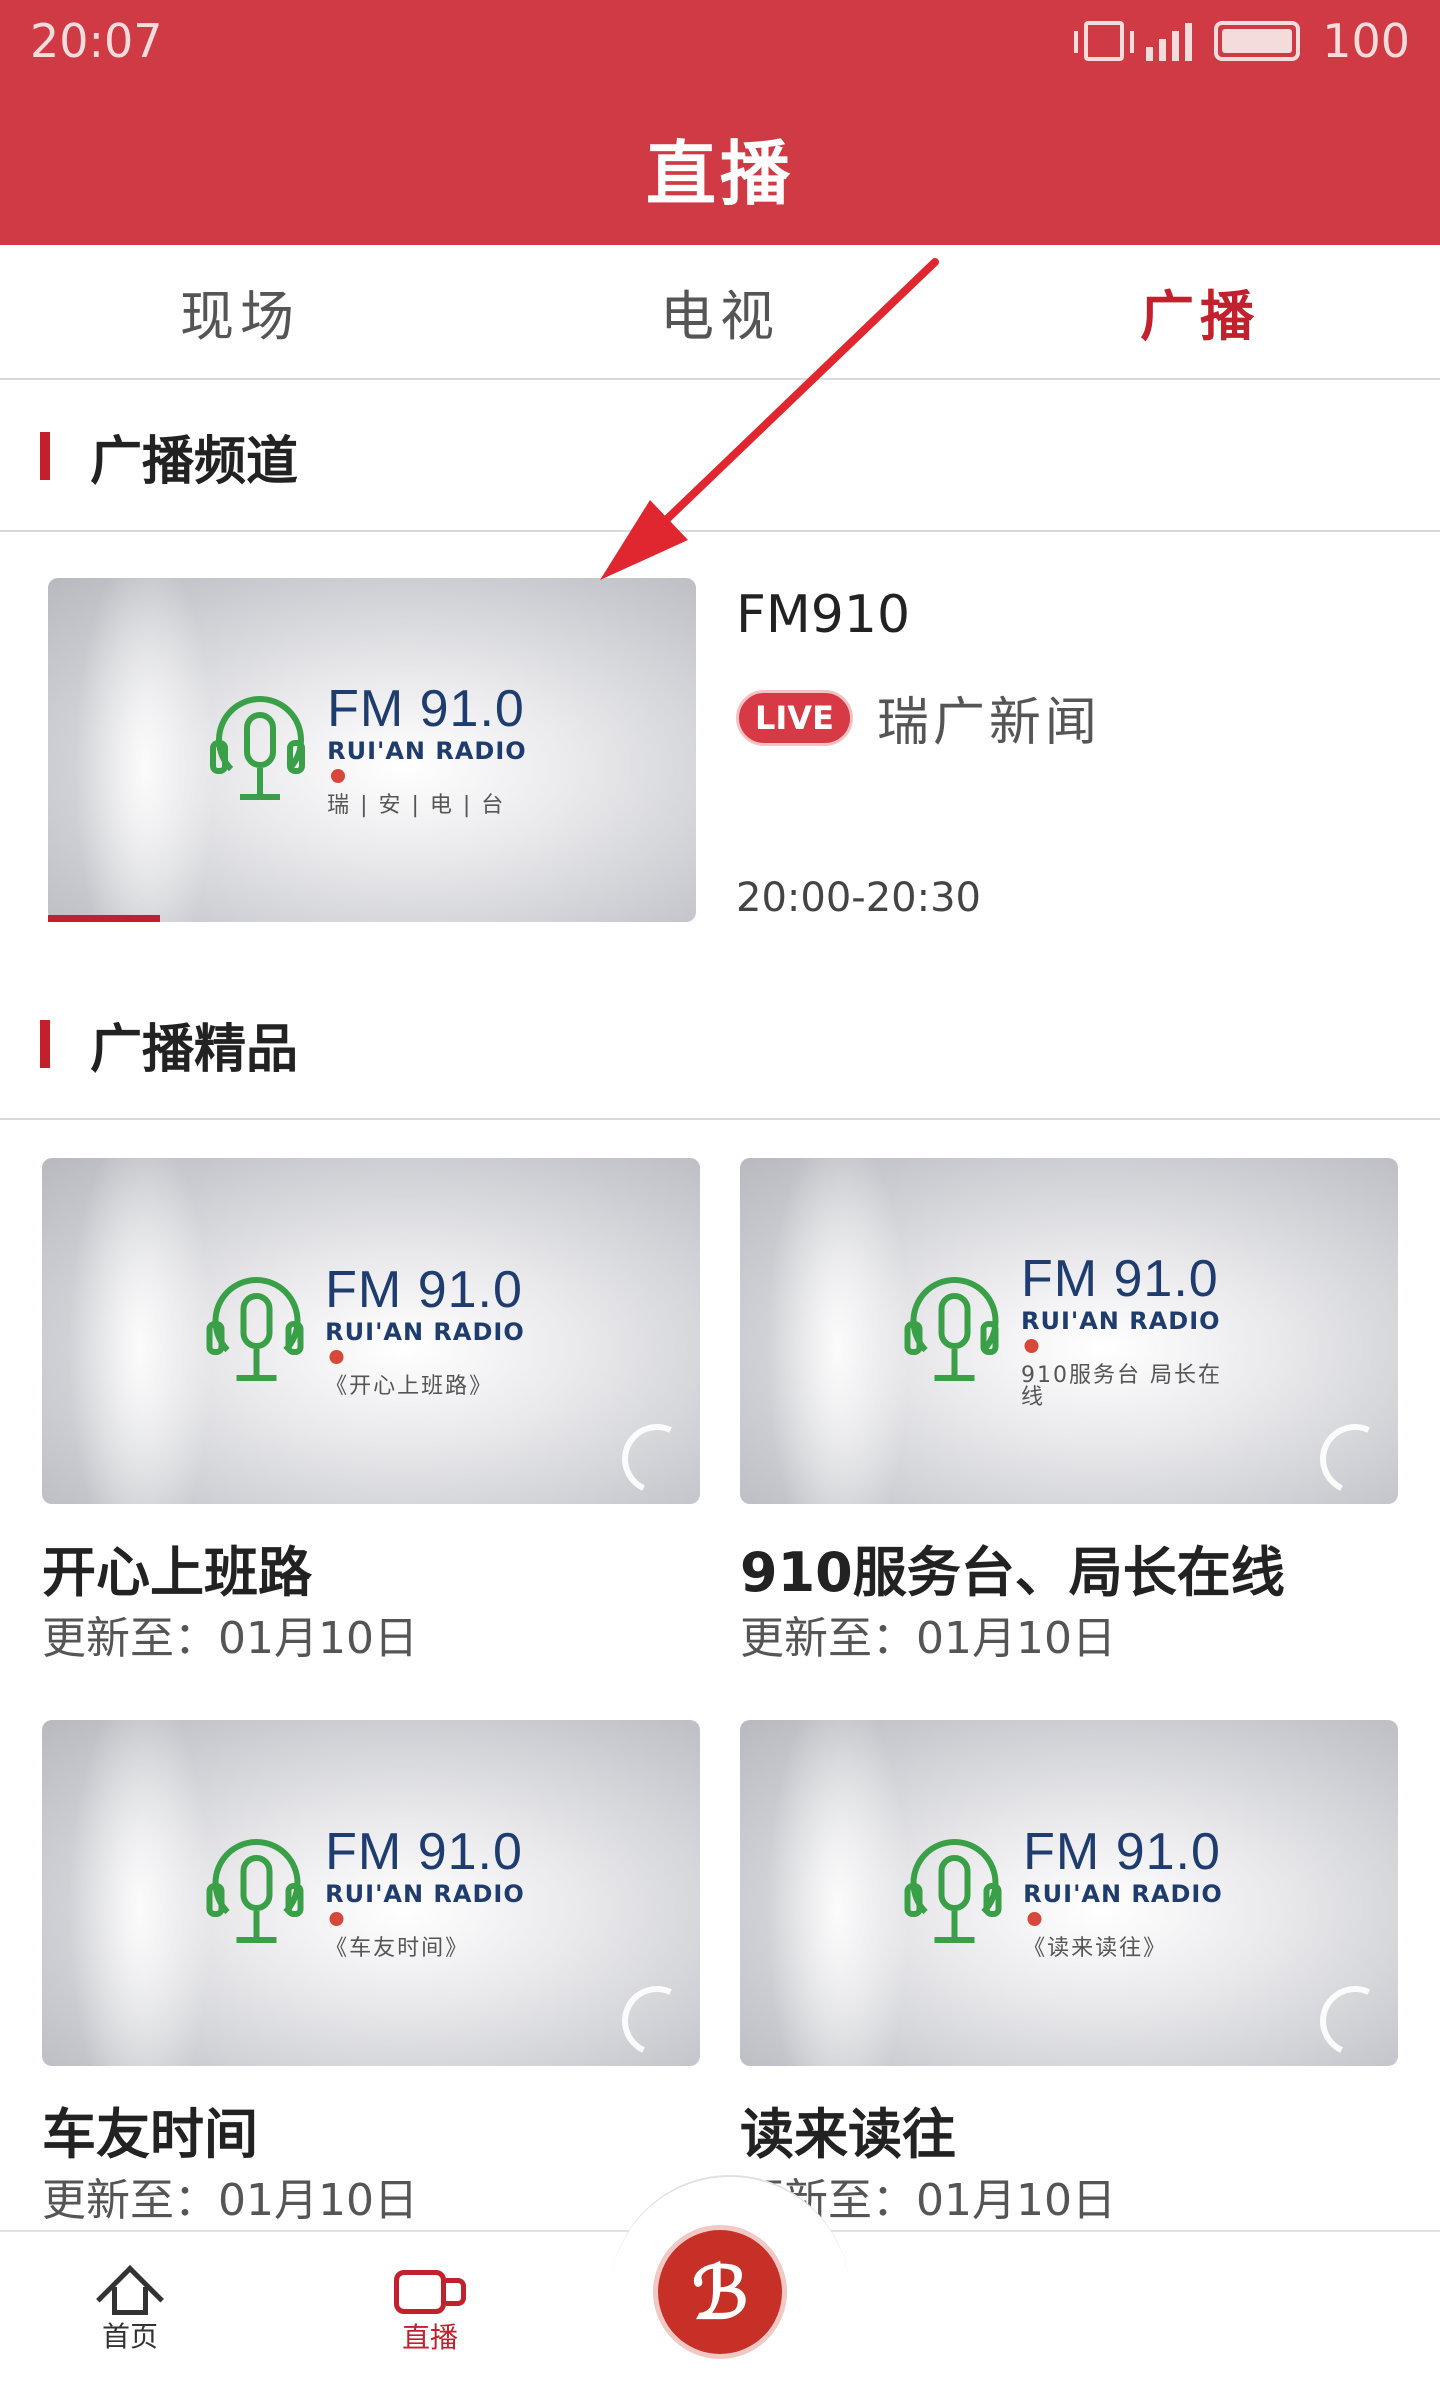 This screenshot has width=1440, height=2400. What do you see at coordinates (104, 918) in the screenshot?
I see `live-progress-bar` at bounding box center [104, 918].